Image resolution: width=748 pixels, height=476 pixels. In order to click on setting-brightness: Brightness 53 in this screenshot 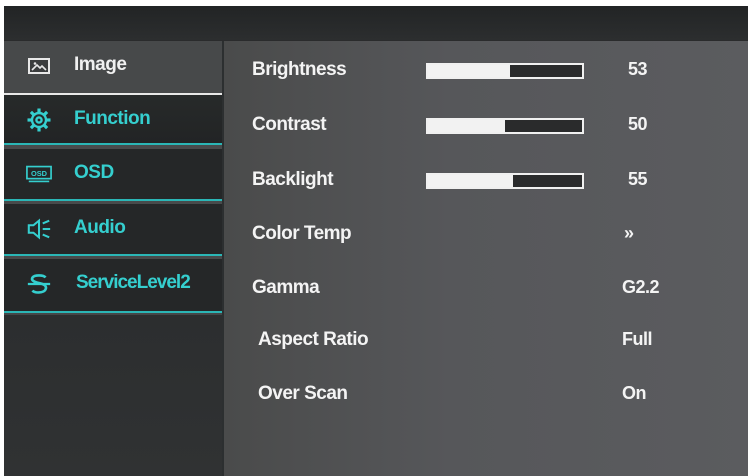, I will do `click(492, 70)`.